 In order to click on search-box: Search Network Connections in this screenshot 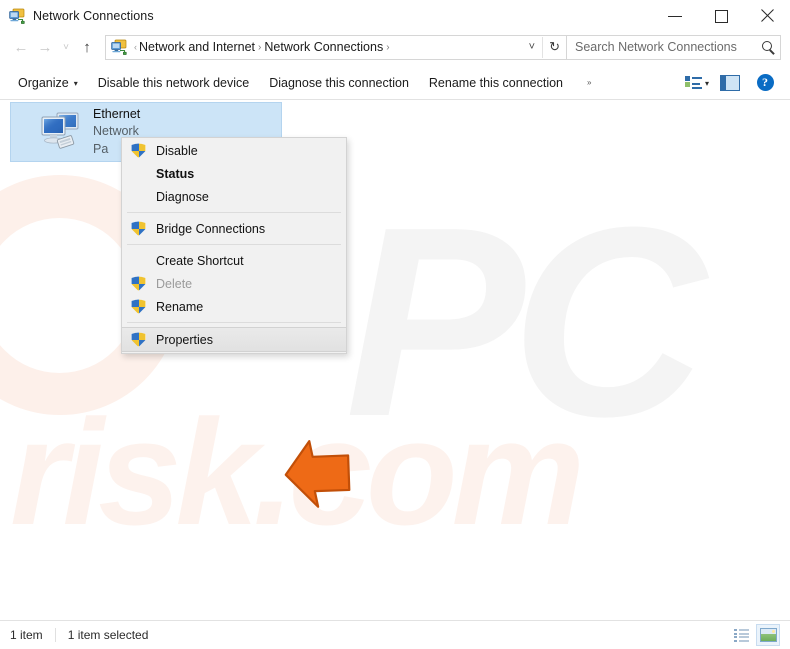, I will do `click(674, 47)`.